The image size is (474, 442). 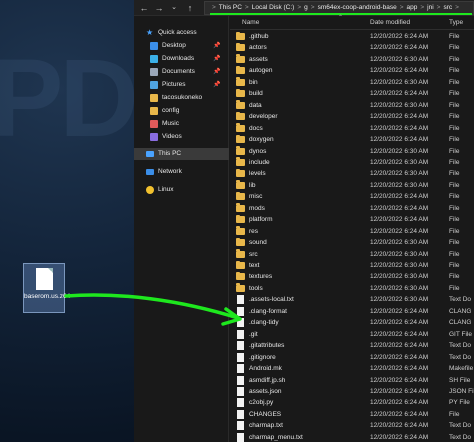 I want to click on folder-row: textures 12/20/2022 6:30 AM File, so click(x=352, y=276).